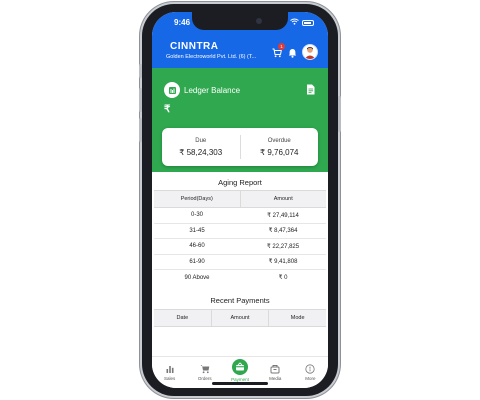 Image resolution: width=480 pixels, height=400 pixels. I want to click on table-header: Period(Days) Amount, so click(240, 199).